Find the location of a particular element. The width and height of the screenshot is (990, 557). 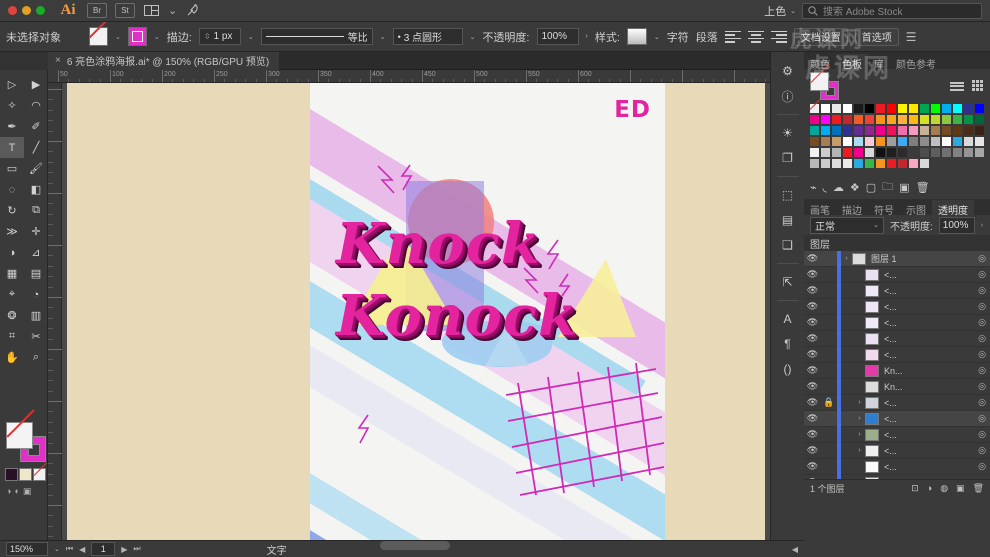

style-chevron-icon: ⌄ is located at coordinates (657, 37).